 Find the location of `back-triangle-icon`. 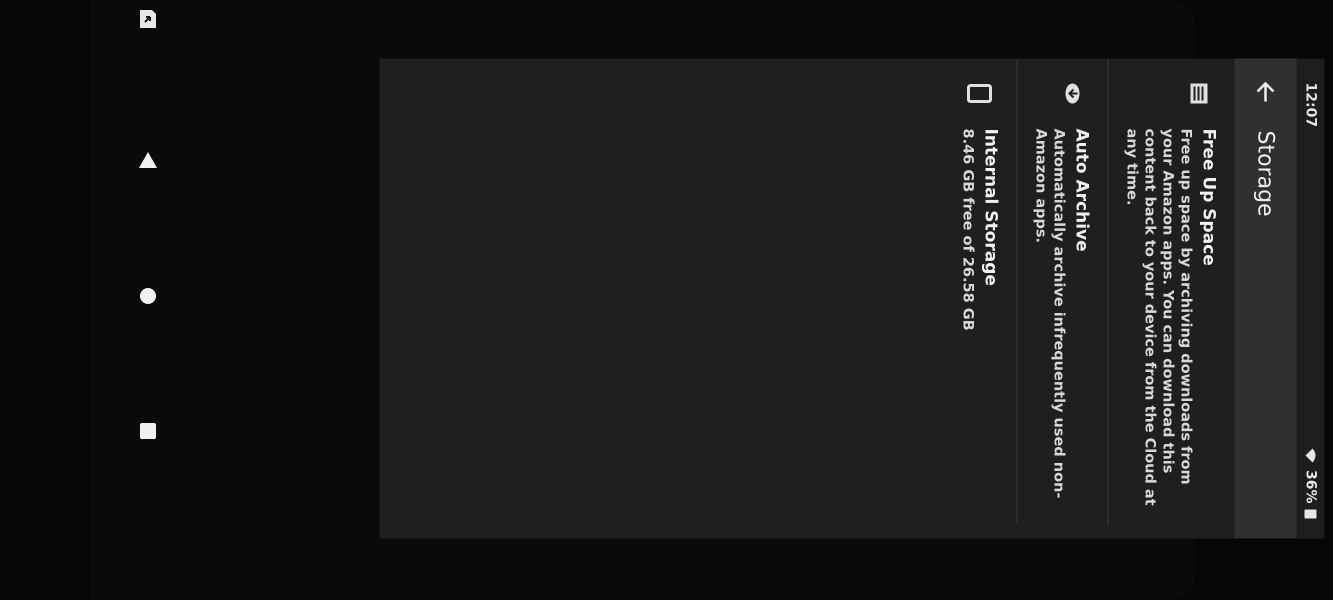

back-triangle-icon is located at coordinates (148, 160).